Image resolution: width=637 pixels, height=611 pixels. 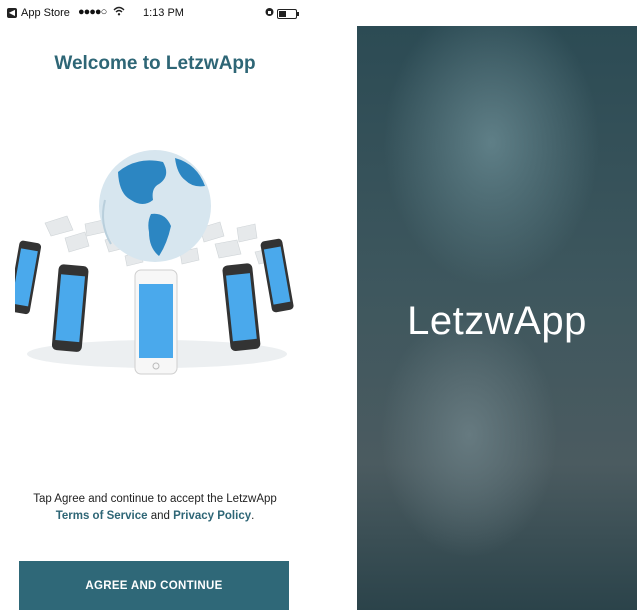 What do you see at coordinates (160, 516) in the screenshot?
I see `and-text: and` at bounding box center [160, 516].